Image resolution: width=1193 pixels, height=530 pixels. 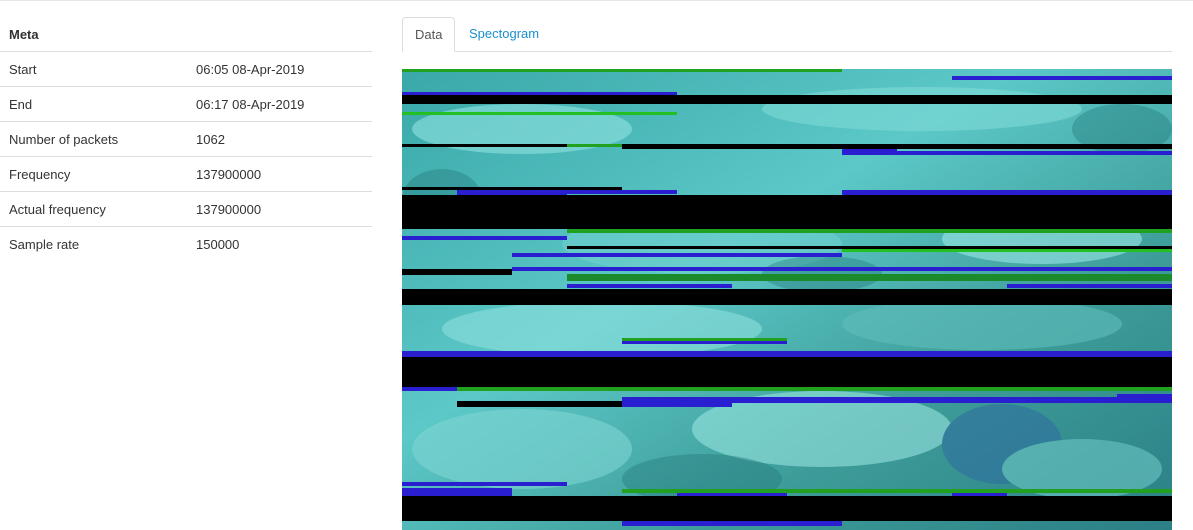 What do you see at coordinates (64, 139) in the screenshot?
I see `meta-label: Number of packets` at bounding box center [64, 139].